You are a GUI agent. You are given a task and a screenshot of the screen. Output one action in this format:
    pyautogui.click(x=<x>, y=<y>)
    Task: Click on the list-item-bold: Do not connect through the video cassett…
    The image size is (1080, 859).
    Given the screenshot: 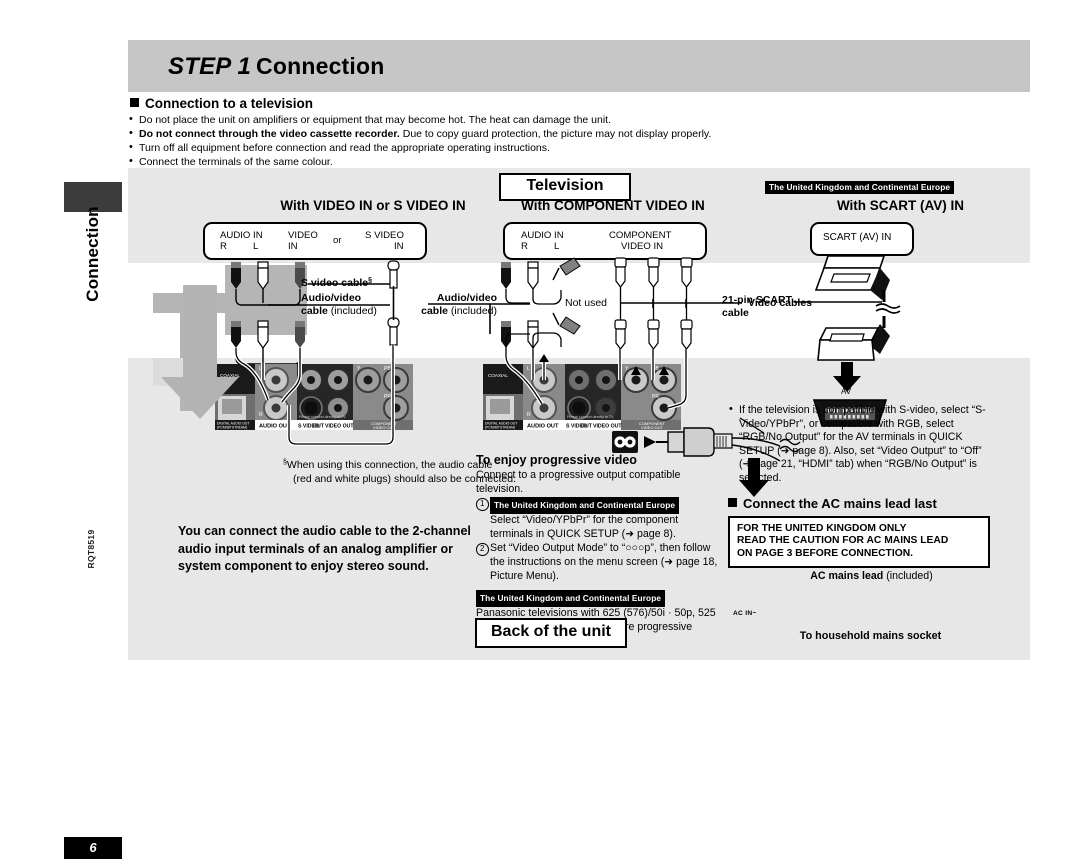 What is the action you would take?
    pyautogui.click(x=269, y=133)
    